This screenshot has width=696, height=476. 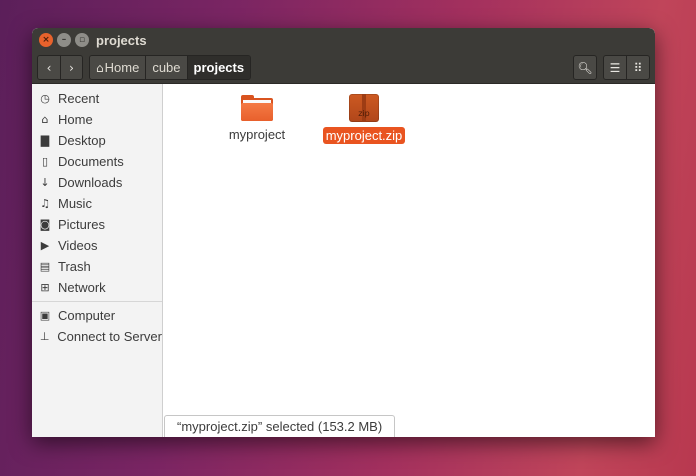 What do you see at coordinates (121, 40) in the screenshot?
I see `window-title: projects` at bounding box center [121, 40].